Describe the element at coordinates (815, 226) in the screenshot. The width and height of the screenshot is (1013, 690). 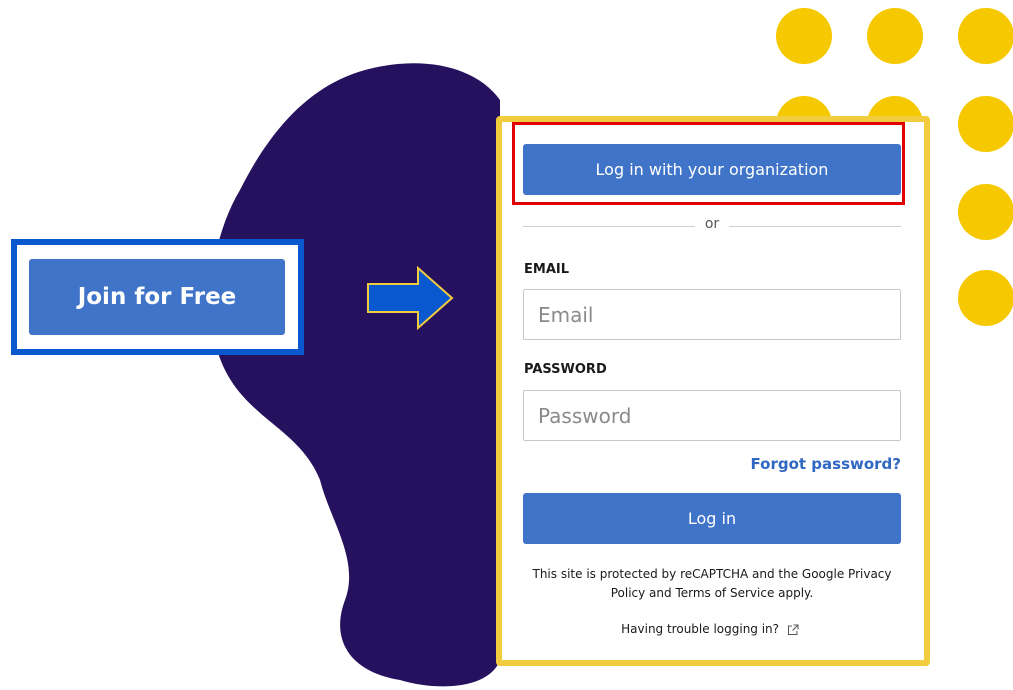
I see `divider-line-right` at that location.